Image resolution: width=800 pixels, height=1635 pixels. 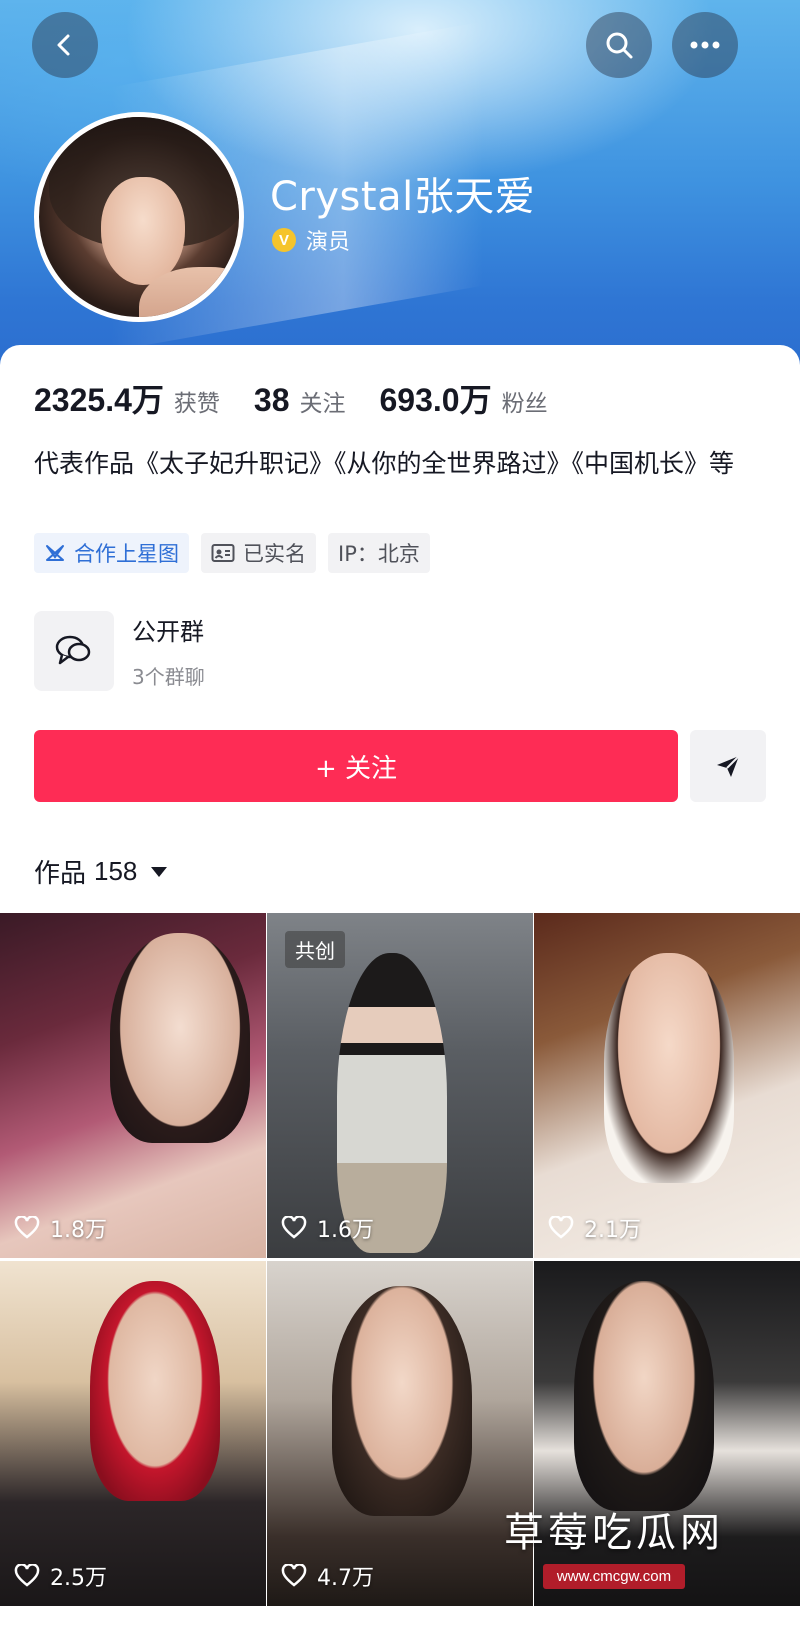 What do you see at coordinates (55, 553) in the screenshot?
I see `star-map-icon` at bounding box center [55, 553].